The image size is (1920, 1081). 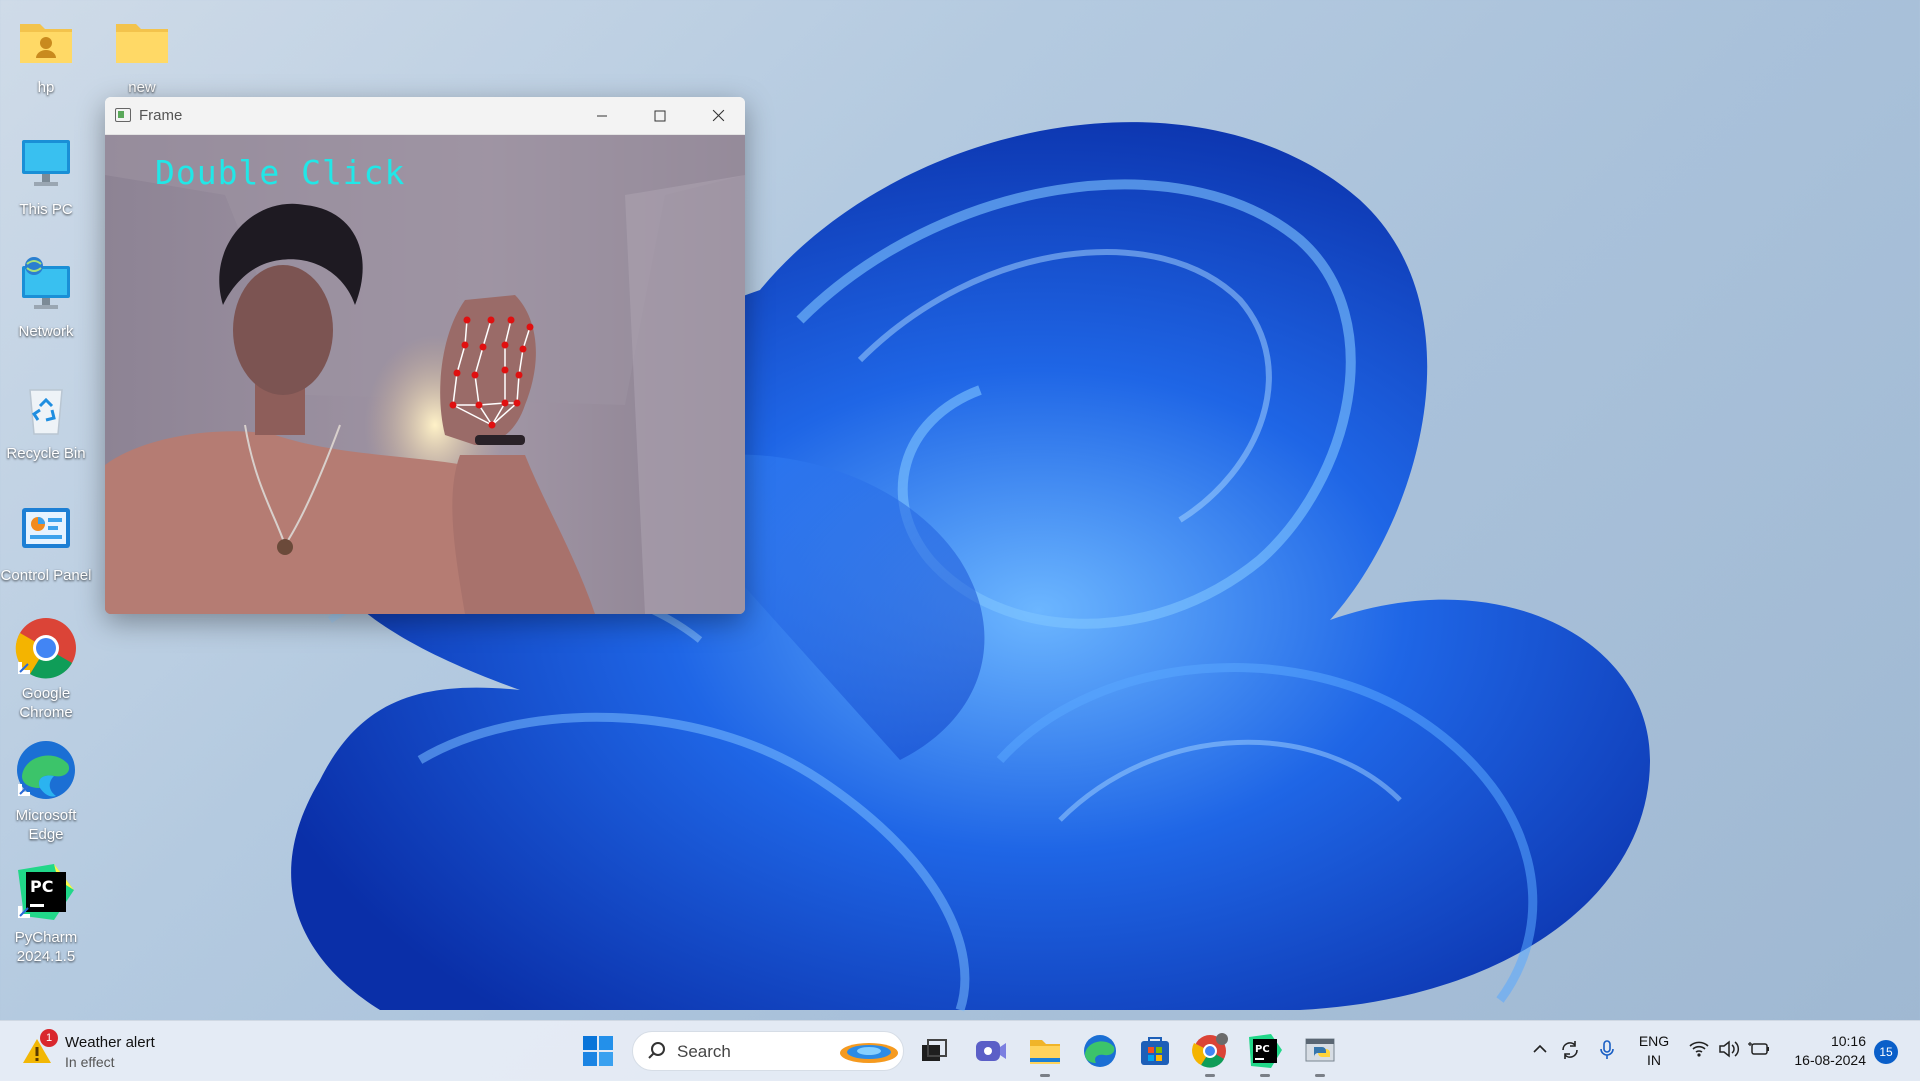 What do you see at coordinates (1758, 1048) in the screenshot?
I see `battery-charging-icon` at bounding box center [1758, 1048].